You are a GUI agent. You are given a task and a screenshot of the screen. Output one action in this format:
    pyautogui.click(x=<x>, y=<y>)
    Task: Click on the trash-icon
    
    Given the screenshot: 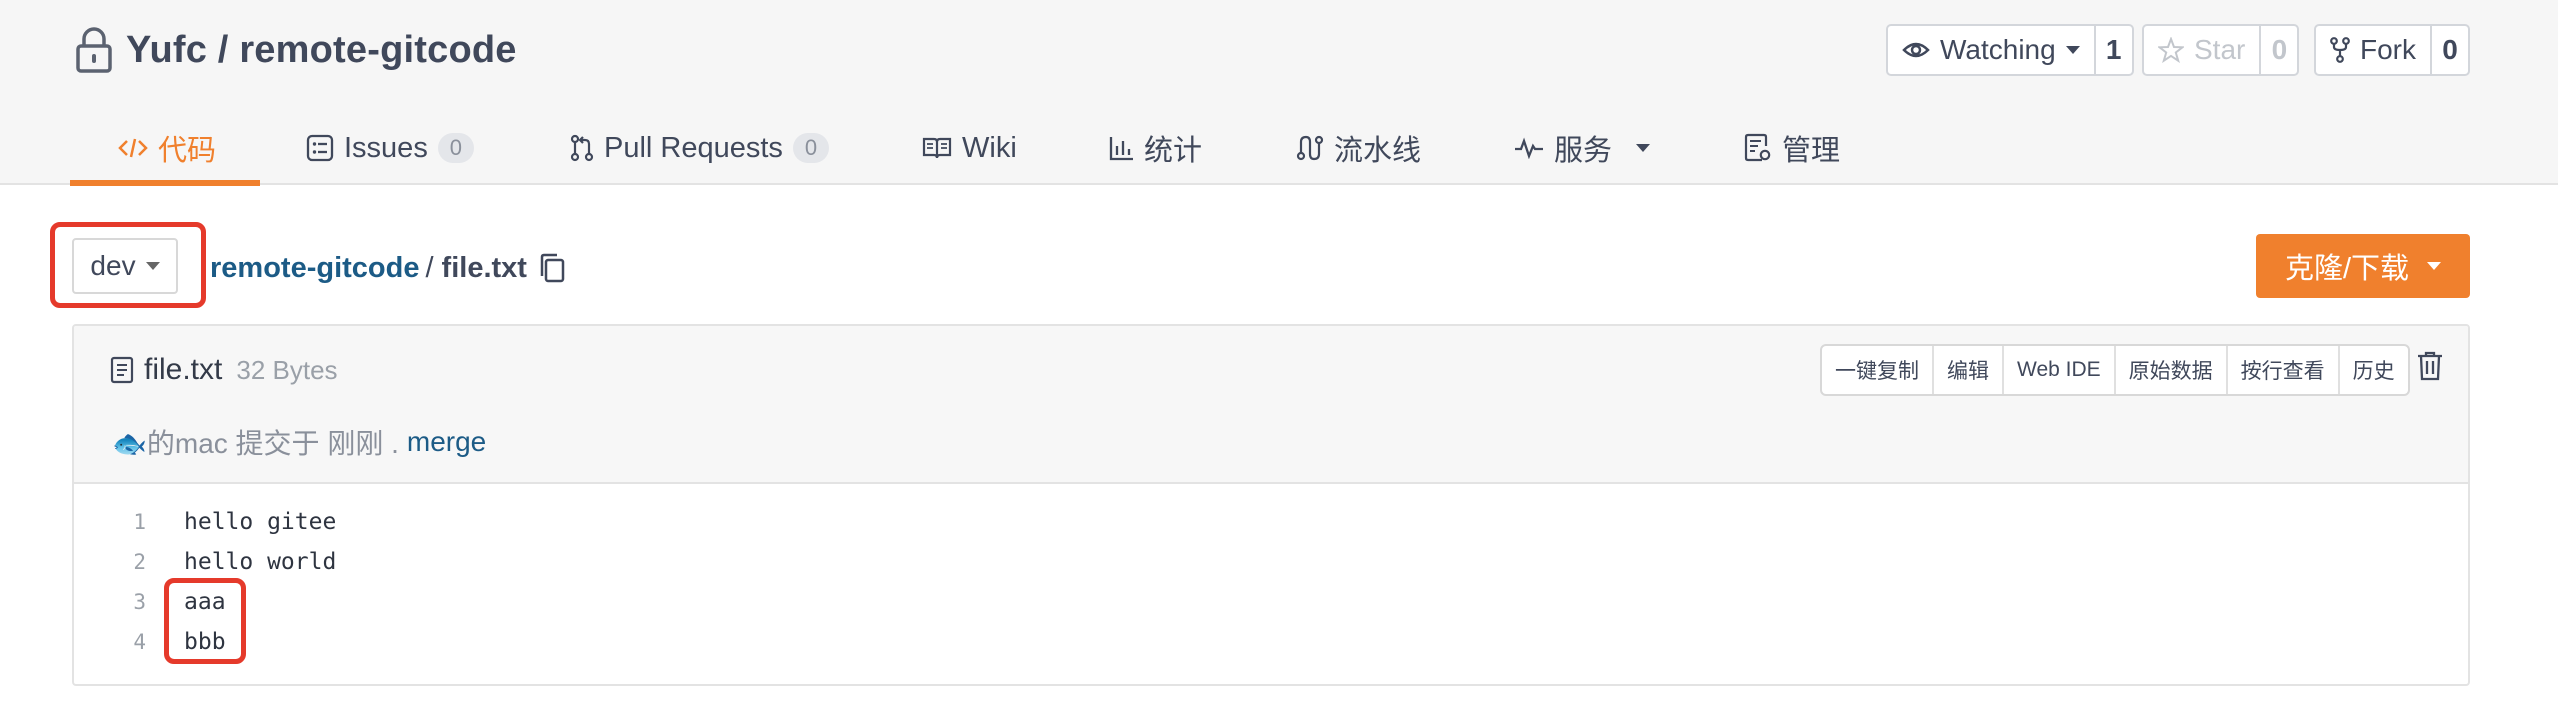 What is the action you would take?
    pyautogui.click(x=2430, y=366)
    